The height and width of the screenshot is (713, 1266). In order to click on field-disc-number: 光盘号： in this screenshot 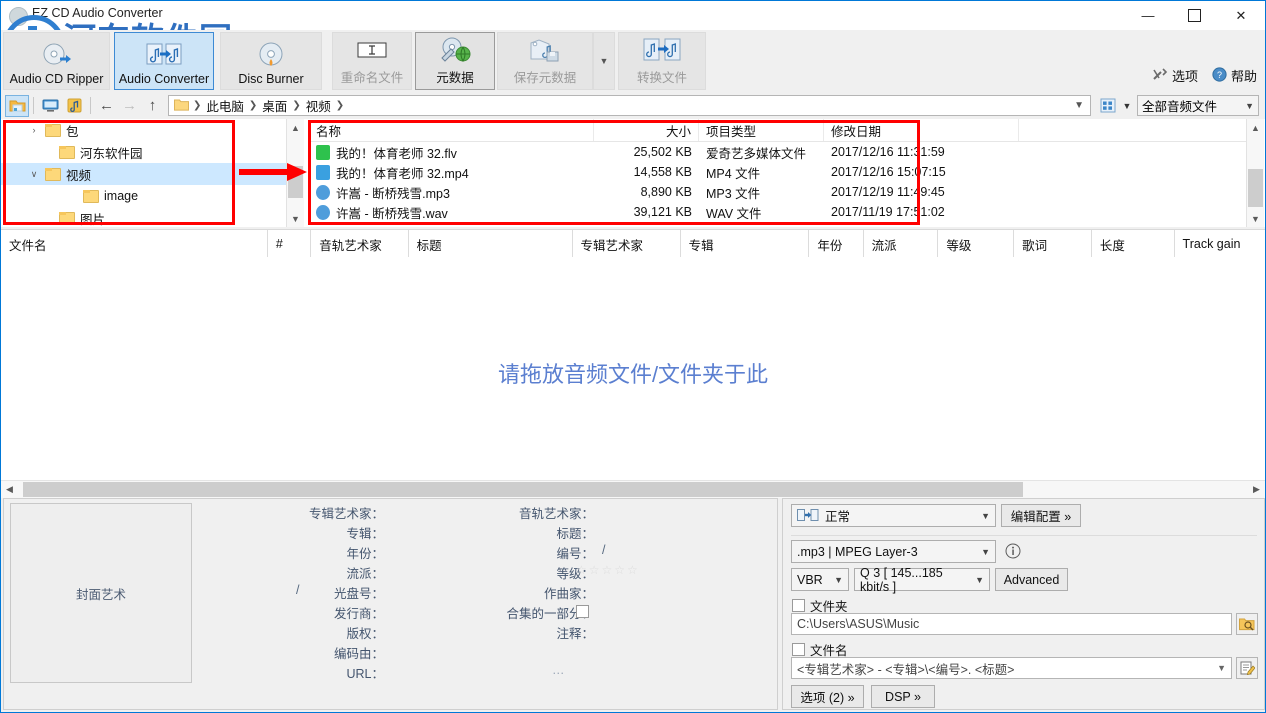, I will do `click(289, 592)`.